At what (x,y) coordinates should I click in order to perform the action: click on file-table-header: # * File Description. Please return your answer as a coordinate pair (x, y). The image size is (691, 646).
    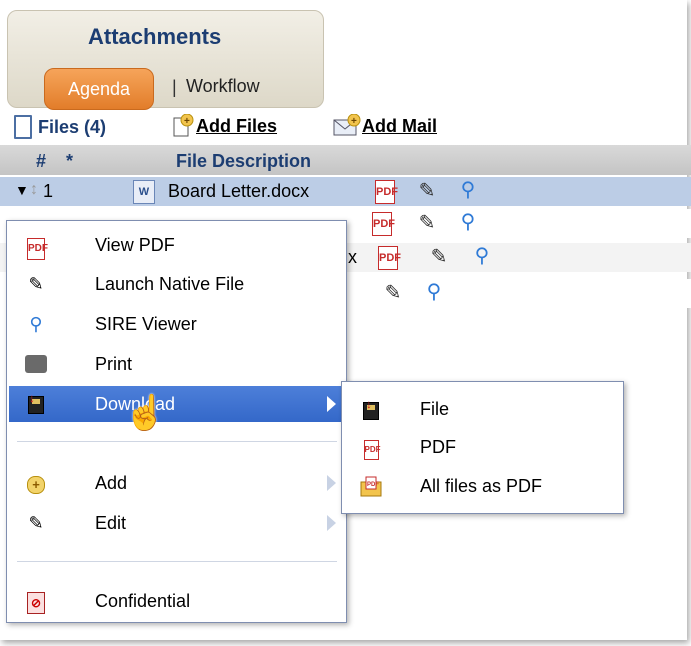
    Looking at the image, I should click on (345, 160).